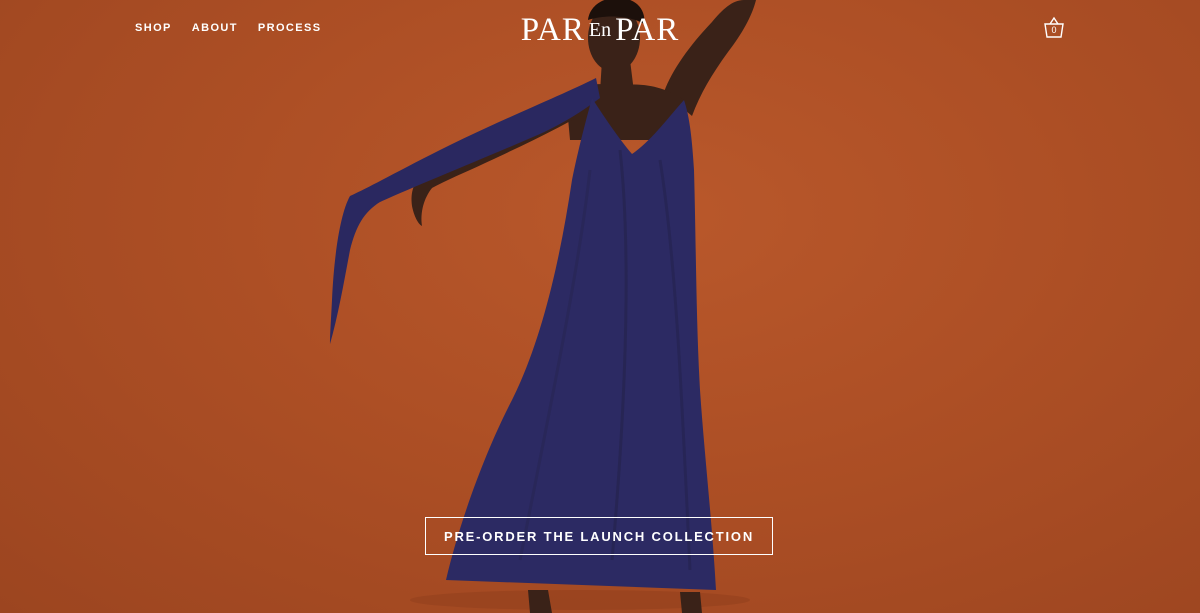 The width and height of the screenshot is (1200, 613). What do you see at coordinates (599, 536) in the screenshot?
I see `preorder-button: PRE-ORDER THE LAUNCH COLLECTION` at bounding box center [599, 536].